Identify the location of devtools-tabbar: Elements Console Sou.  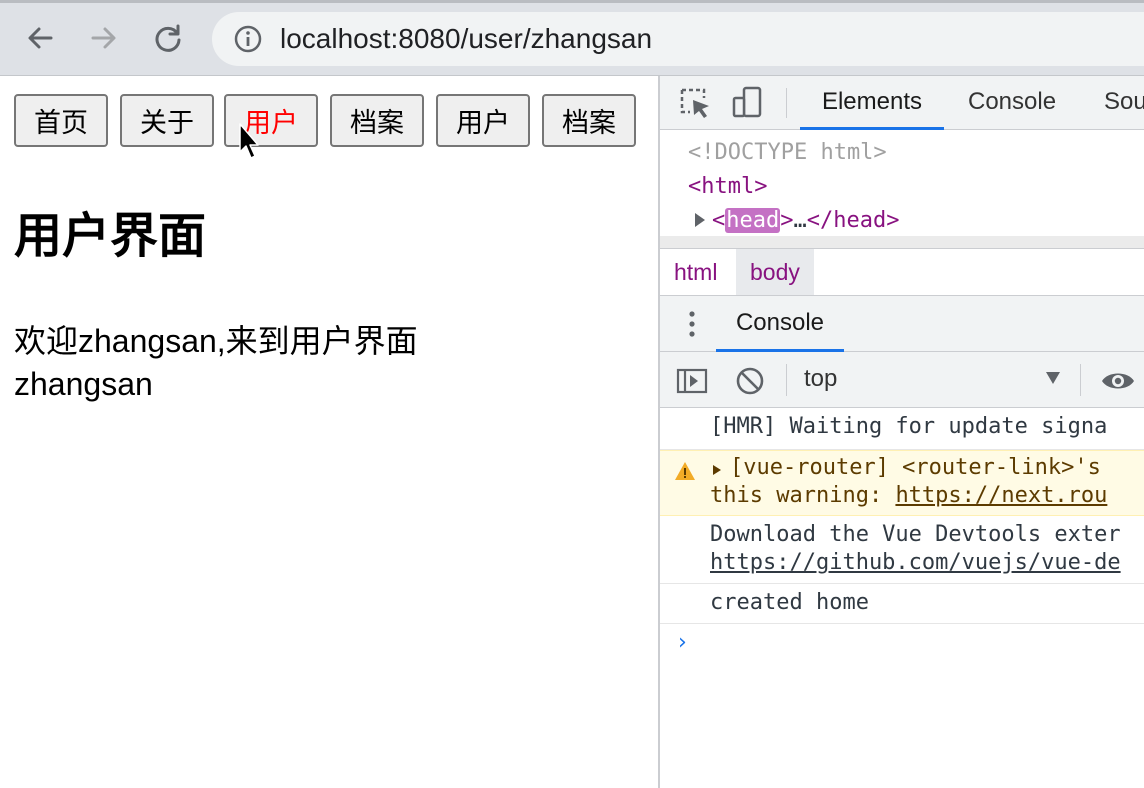
(902, 103).